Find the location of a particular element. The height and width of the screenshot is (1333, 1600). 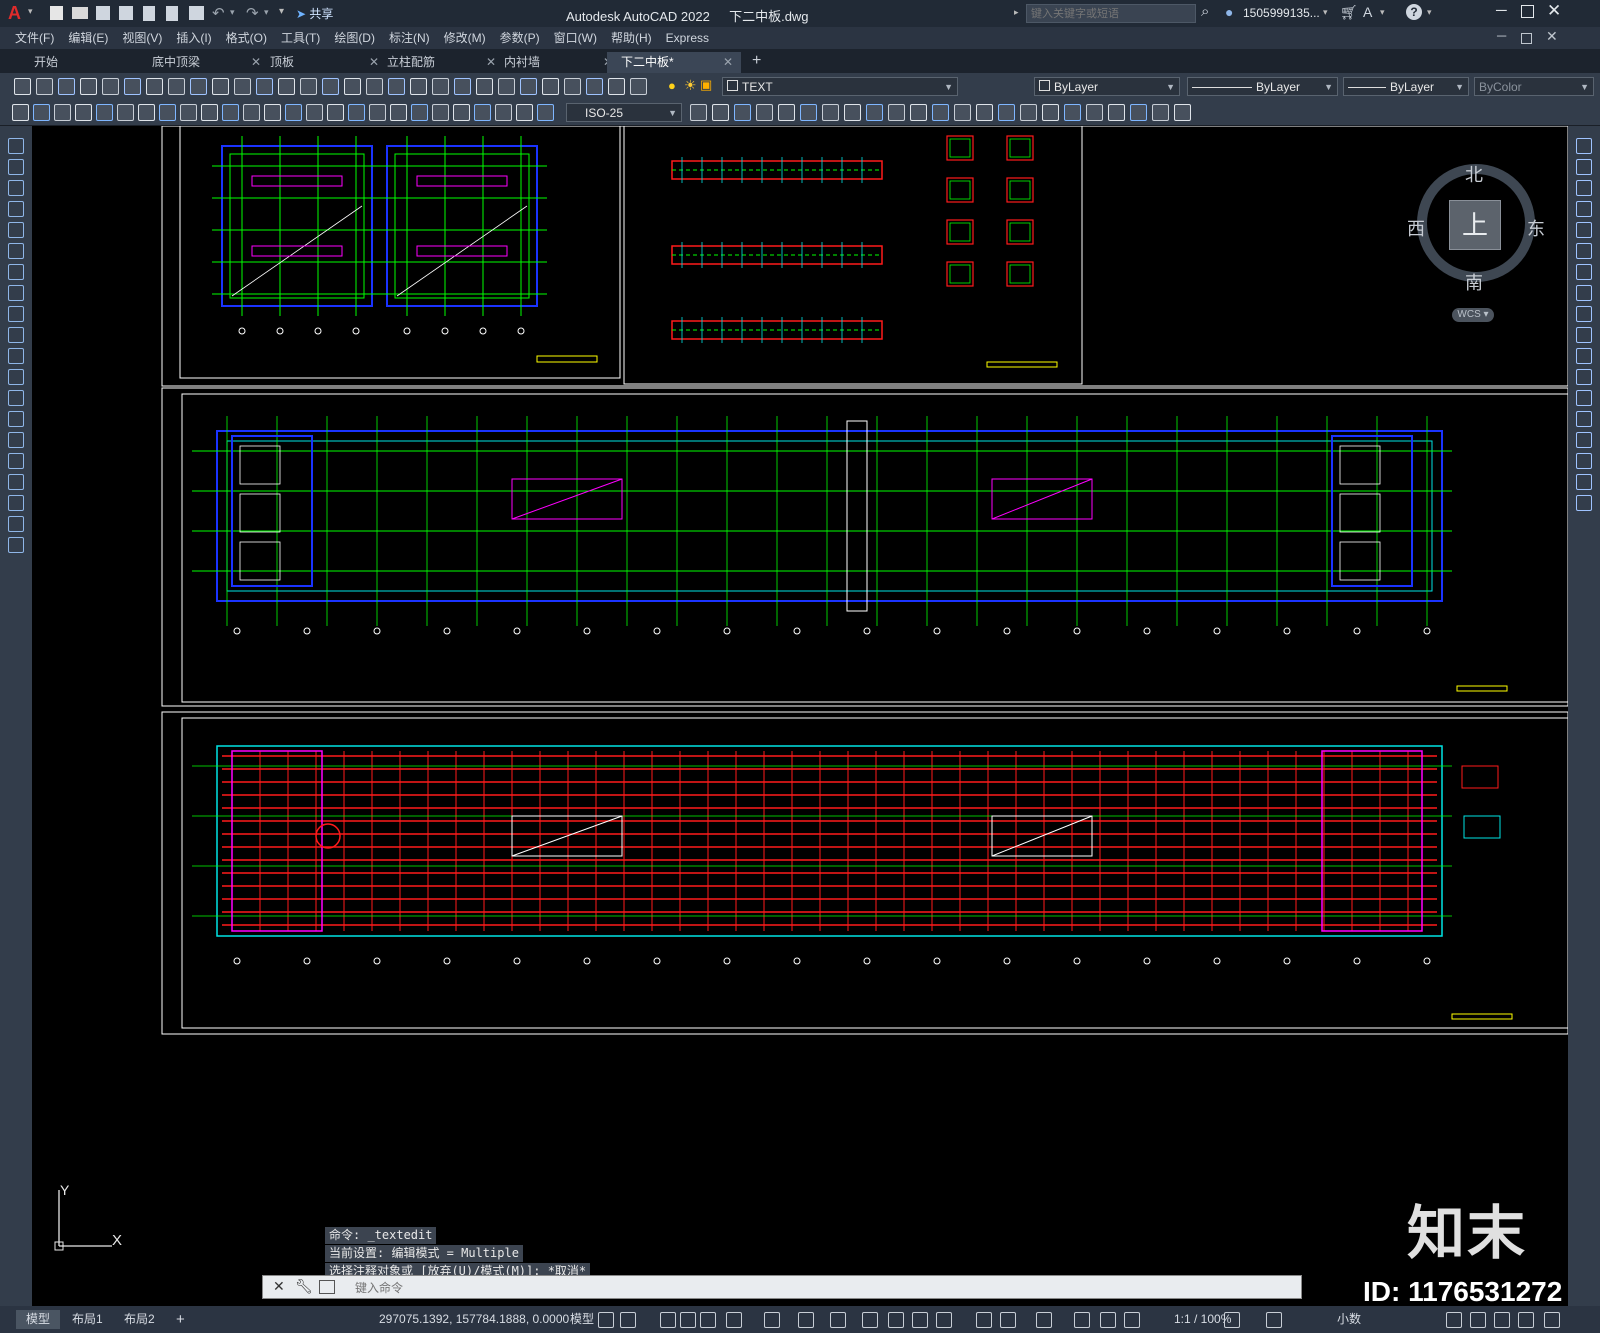

save-web-icon is located at coordinates (172, 13).